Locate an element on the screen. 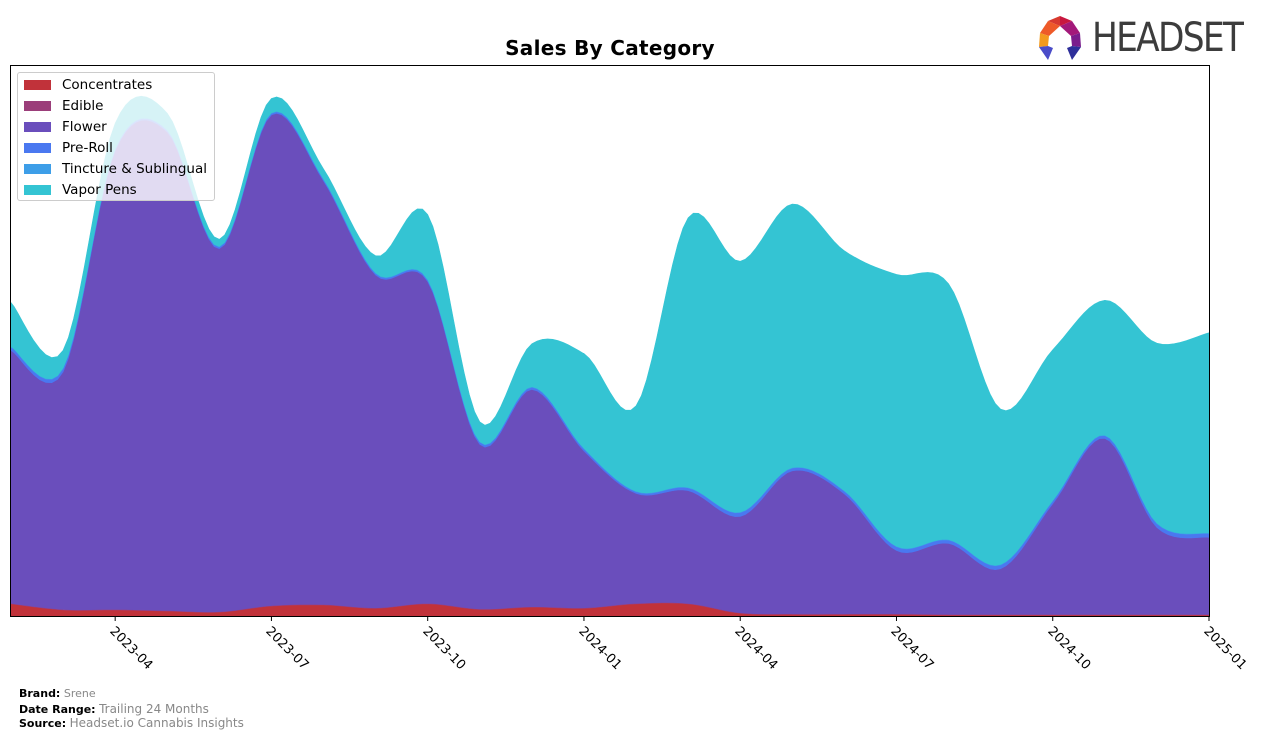 The height and width of the screenshot is (740, 1276). legend-label: Pre-Roll is located at coordinates (87, 148).